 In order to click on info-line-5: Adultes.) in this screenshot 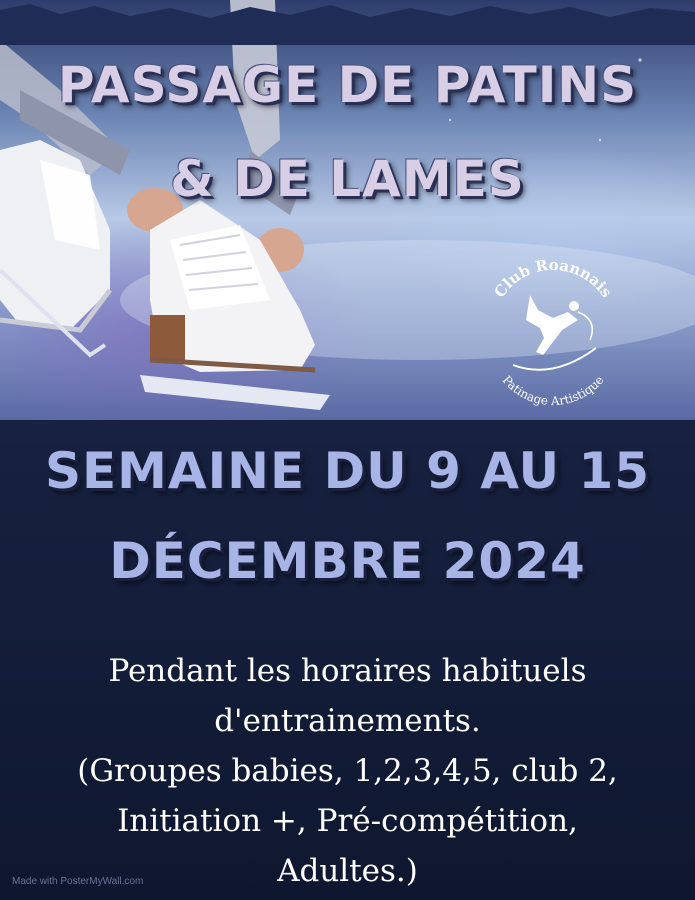, I will do `click(347, 871)`.